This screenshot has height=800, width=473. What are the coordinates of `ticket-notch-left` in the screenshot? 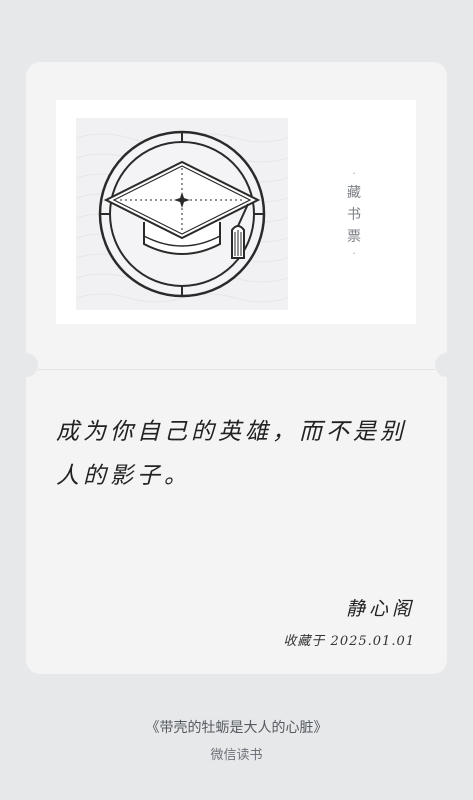 It's located at (26, 365).